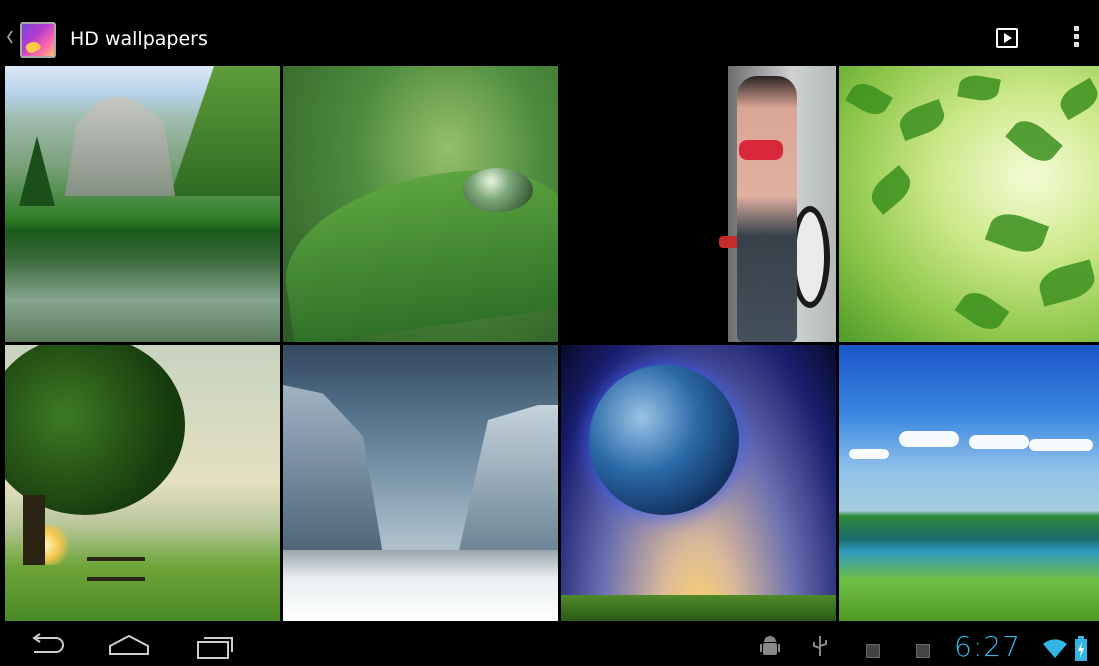 The height and width of the screenshot is (666, 1099). What do you see at coordinates (47, 646) in the screenshot?
I see `back-icon` at bounding box center [47, 646].